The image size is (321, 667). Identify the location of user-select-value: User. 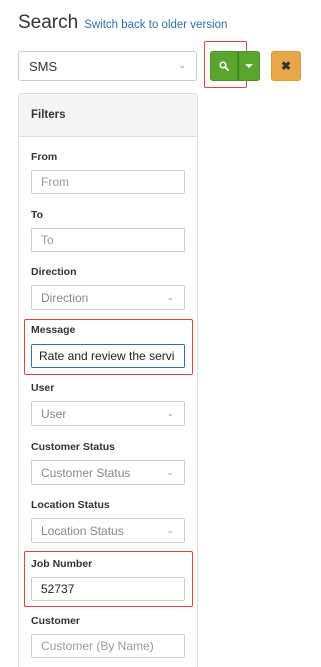
(54, 414).